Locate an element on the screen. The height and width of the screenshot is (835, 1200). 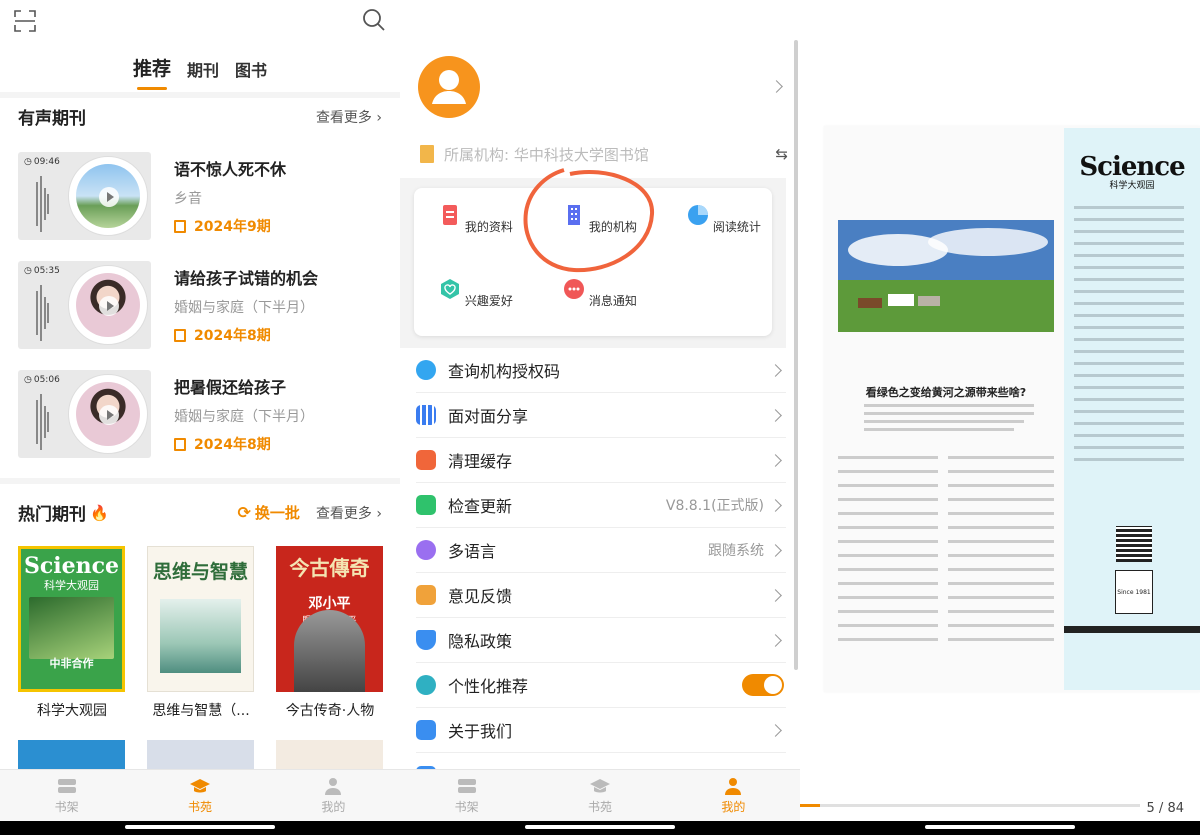
person-icon is located at coordinates (733, 786).